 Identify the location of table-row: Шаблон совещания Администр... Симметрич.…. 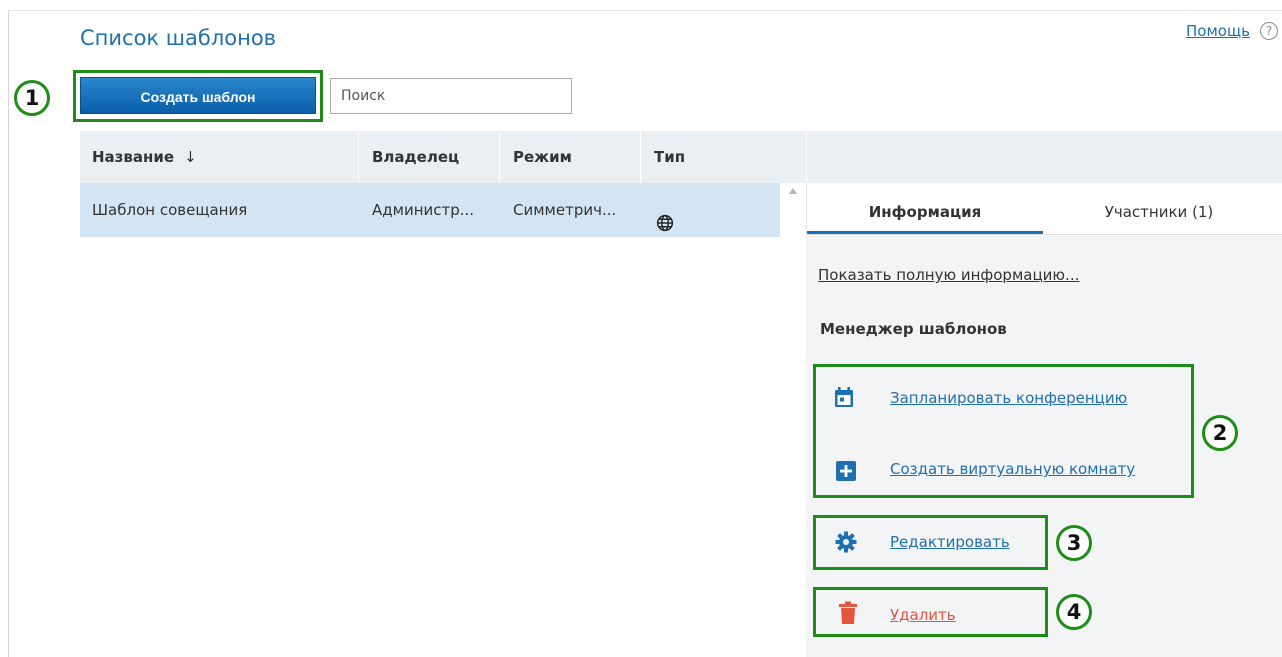
(430, 210).